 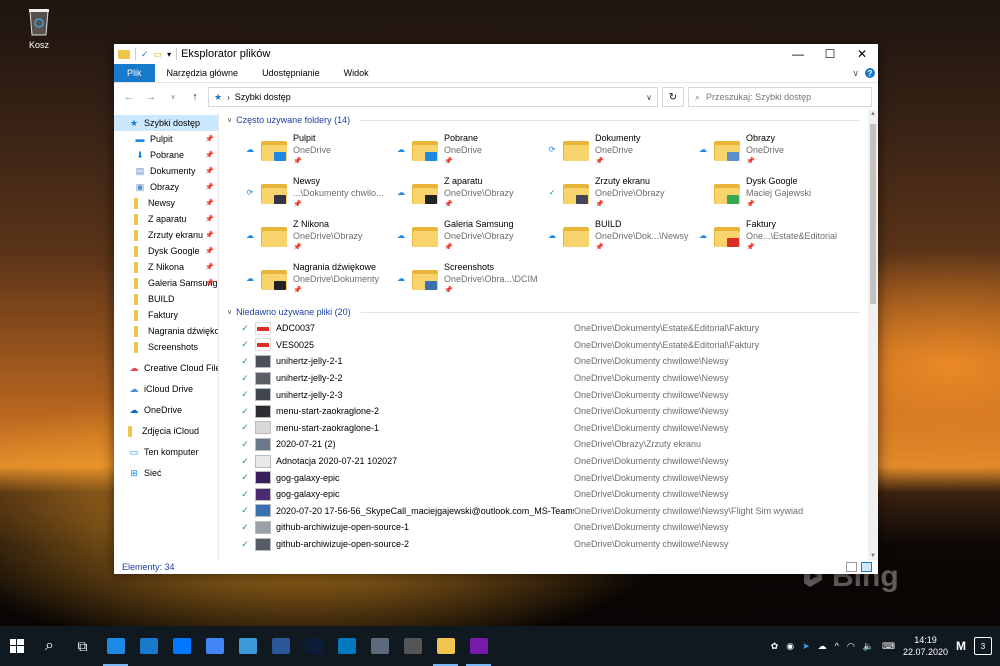 What do you see at coordinates (888, 646) in the screenshot?
I see `keyboard-icon: ⌨` at bounding box center [888, 646].